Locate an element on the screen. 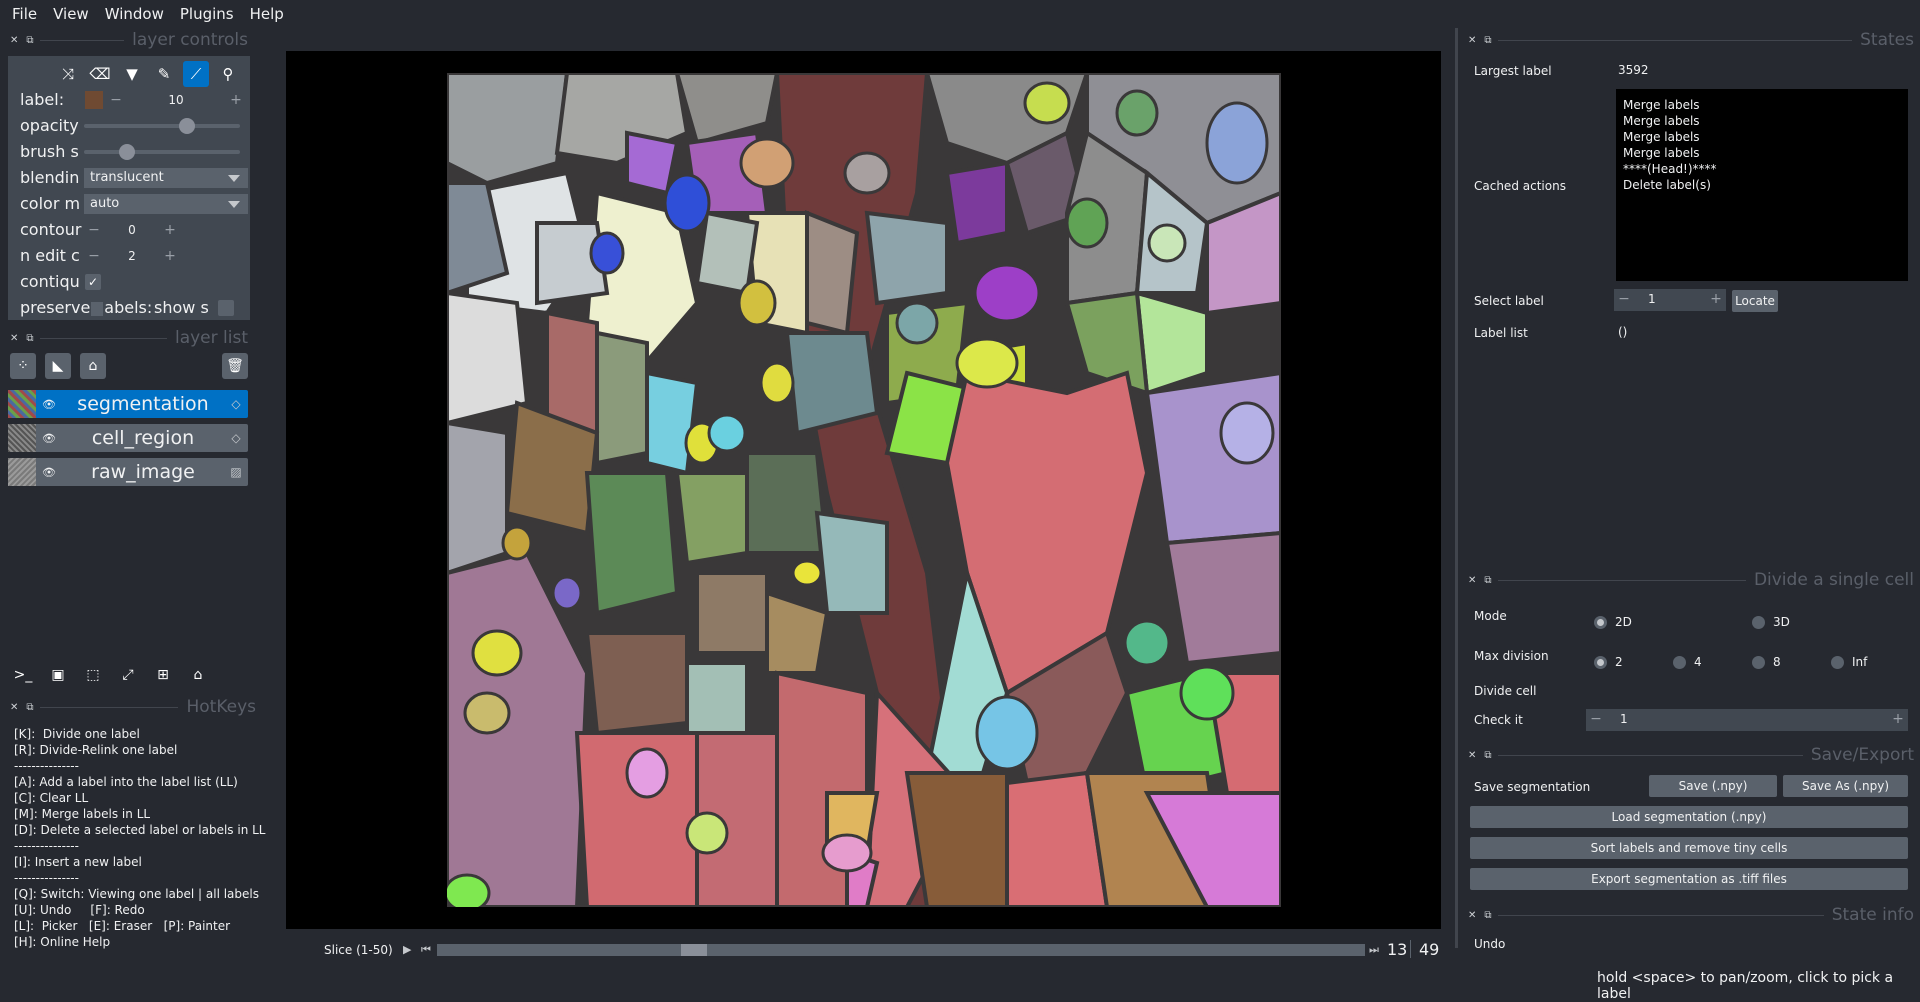  n-edit-dim-spinbox: −2 + is located at coordinates (132, 256).